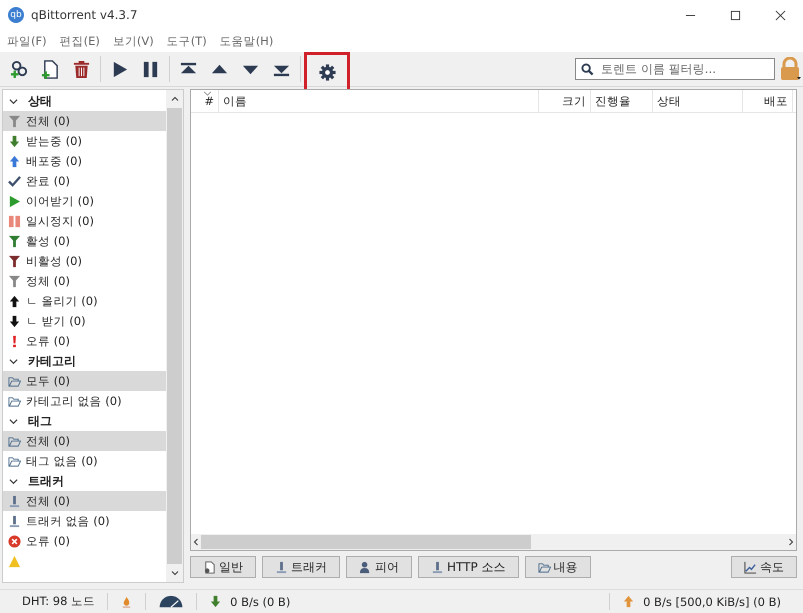  What do you see at coordinates (175, 573) in the screenshot?
I see `scroll-down-icon` at bounding box center [175, 573].